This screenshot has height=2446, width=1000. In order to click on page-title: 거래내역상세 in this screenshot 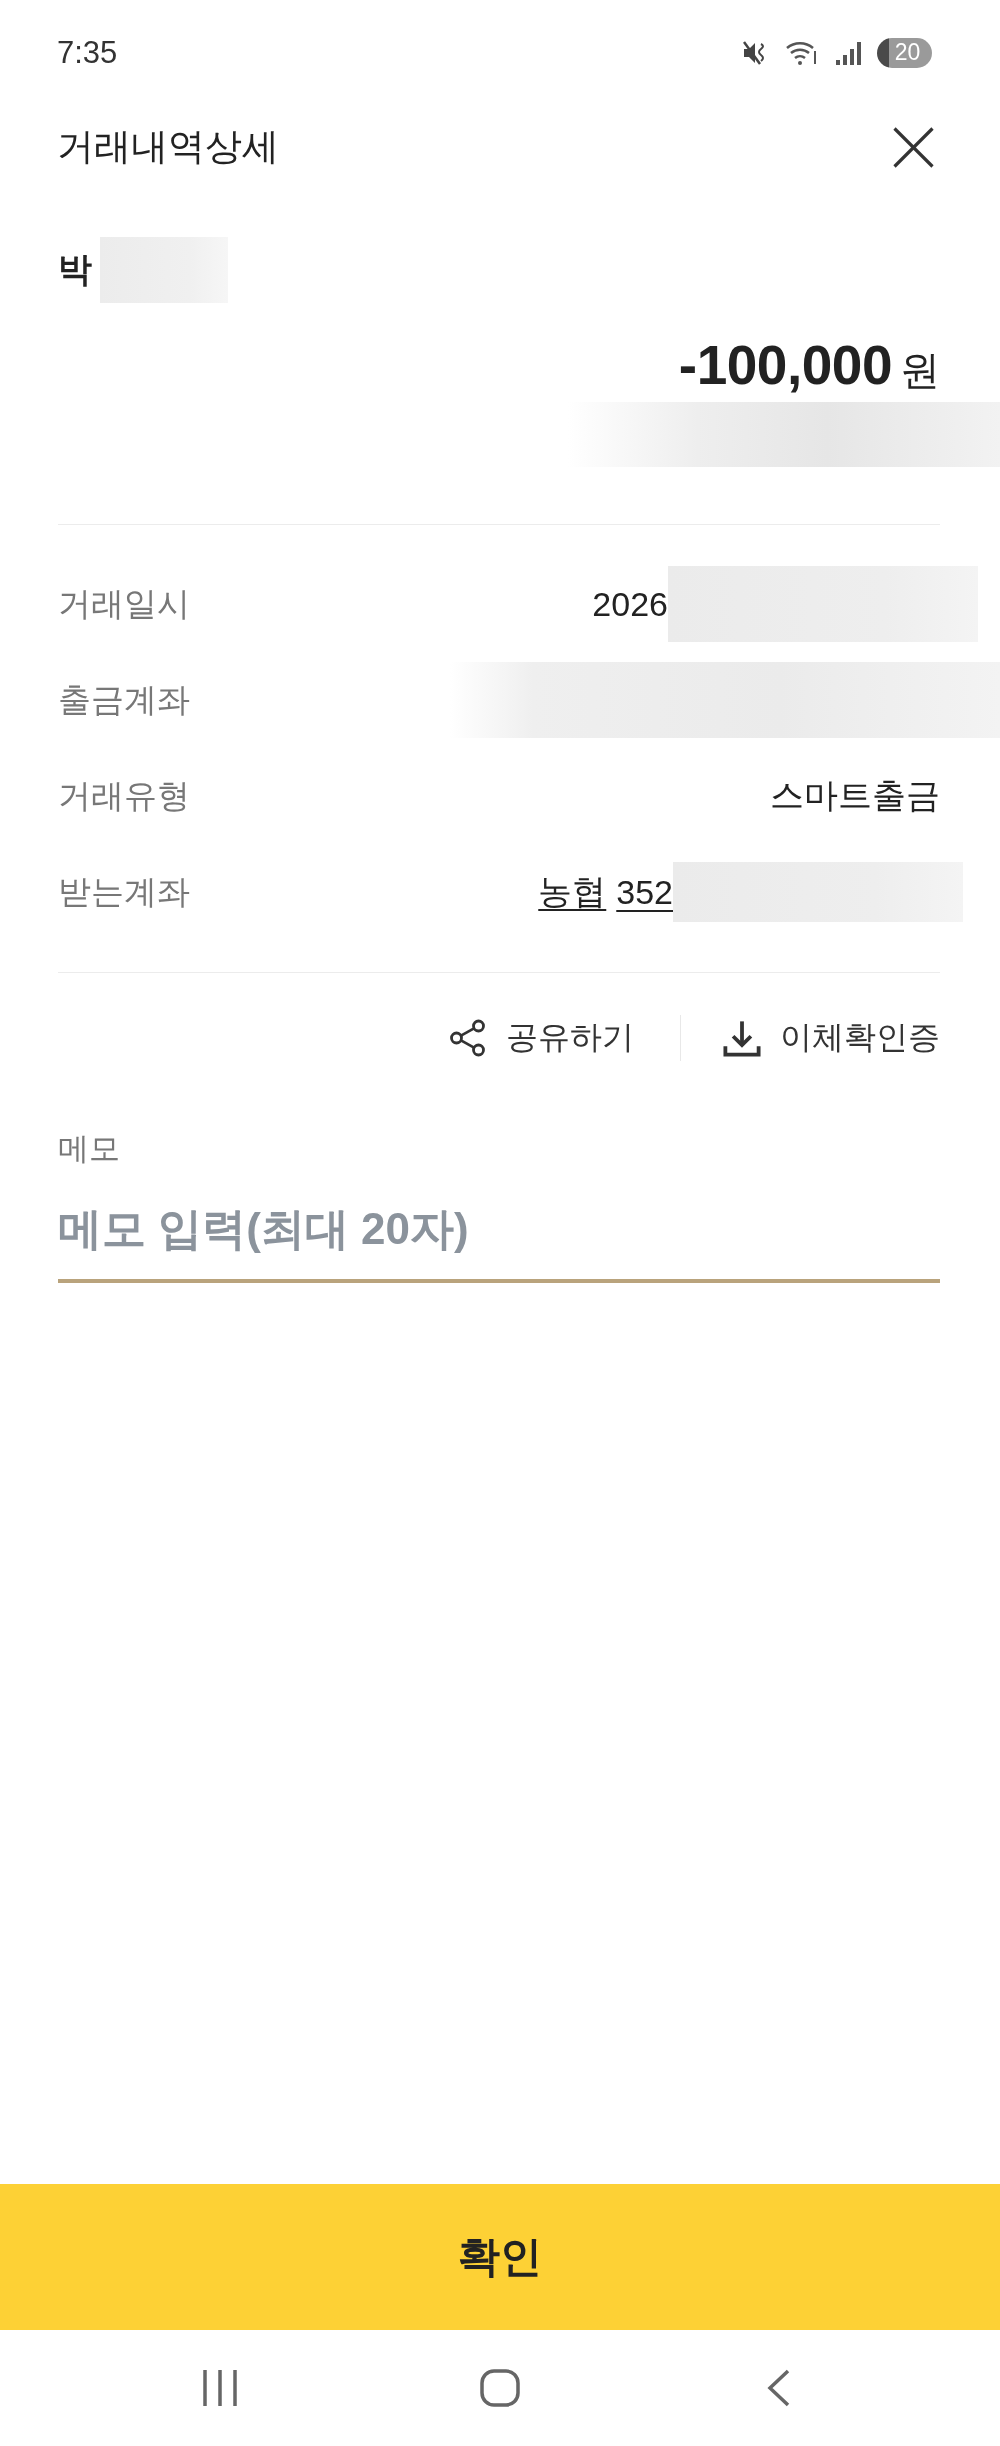, I will do `click(168, 147)`.